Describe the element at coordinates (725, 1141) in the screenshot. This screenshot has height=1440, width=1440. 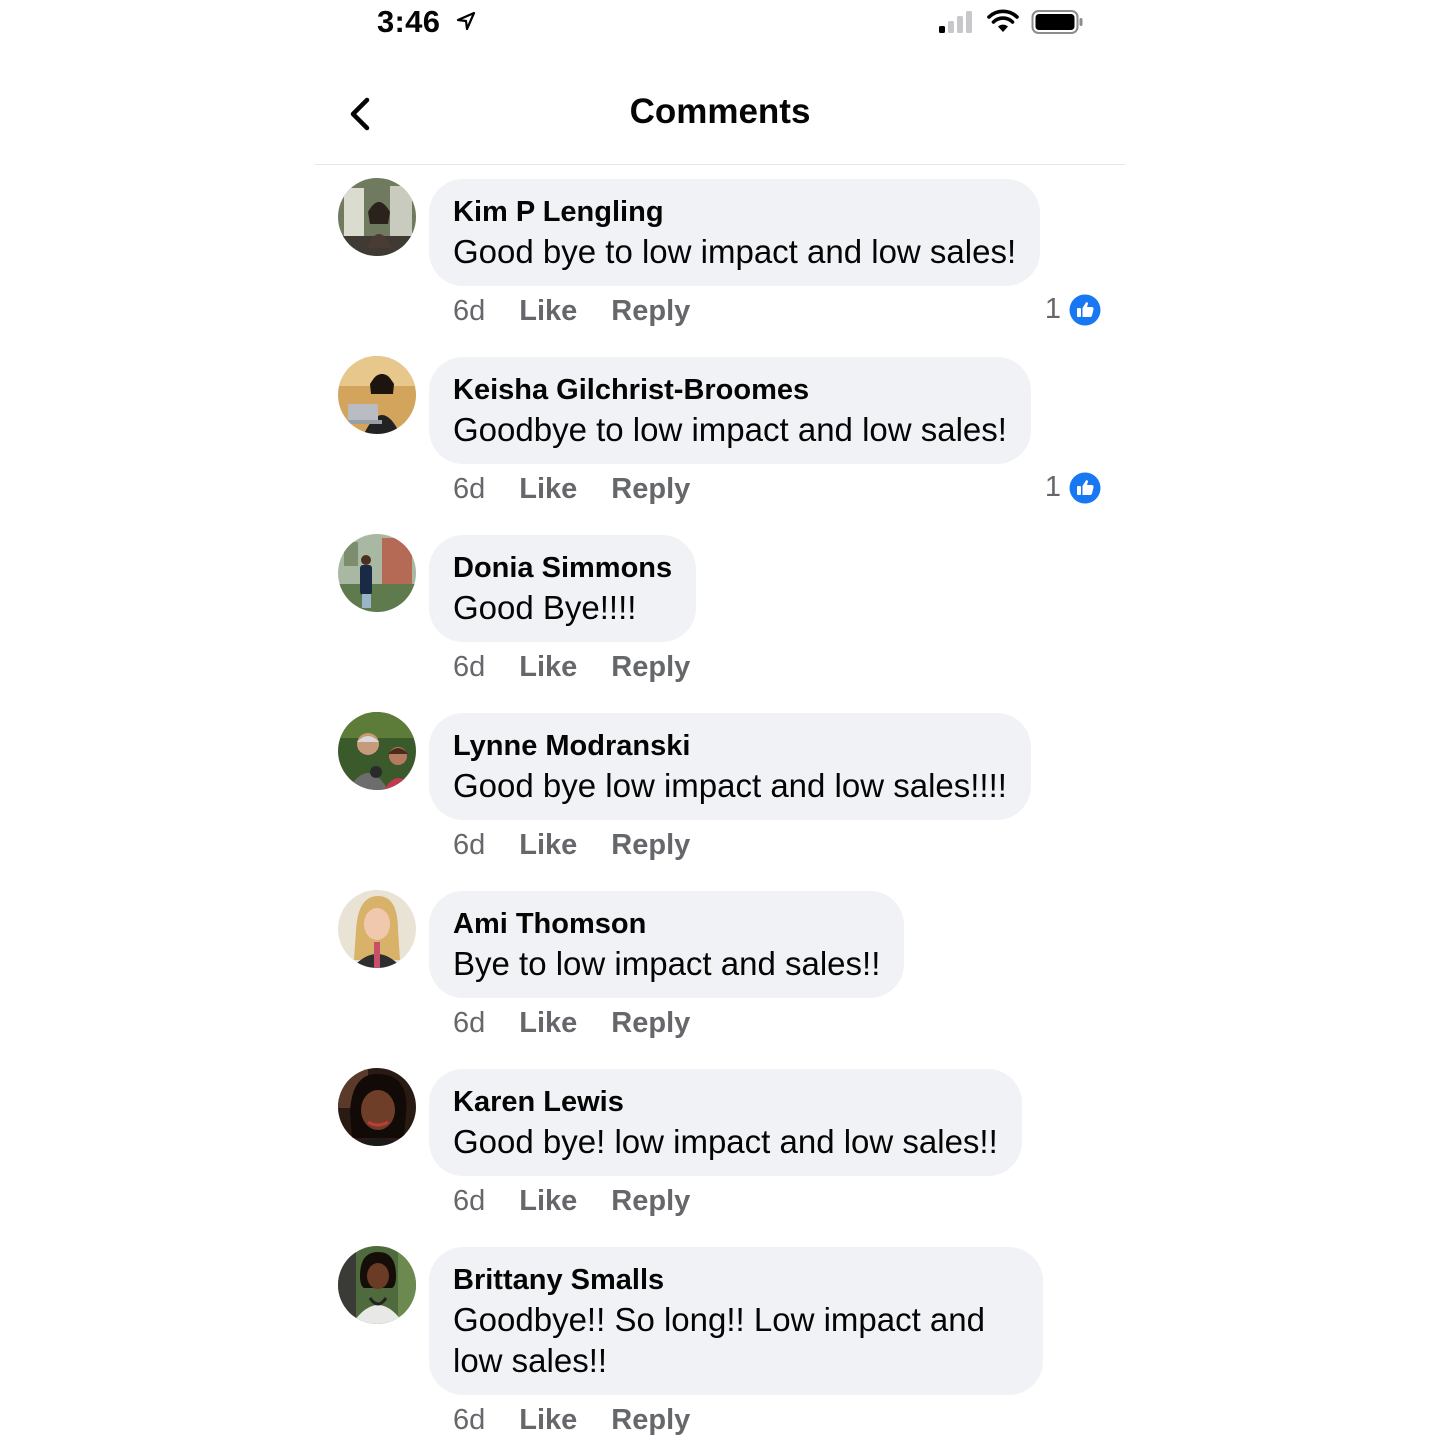
I see `comment-text: Good bye! low impact and low sales!!` at that location.